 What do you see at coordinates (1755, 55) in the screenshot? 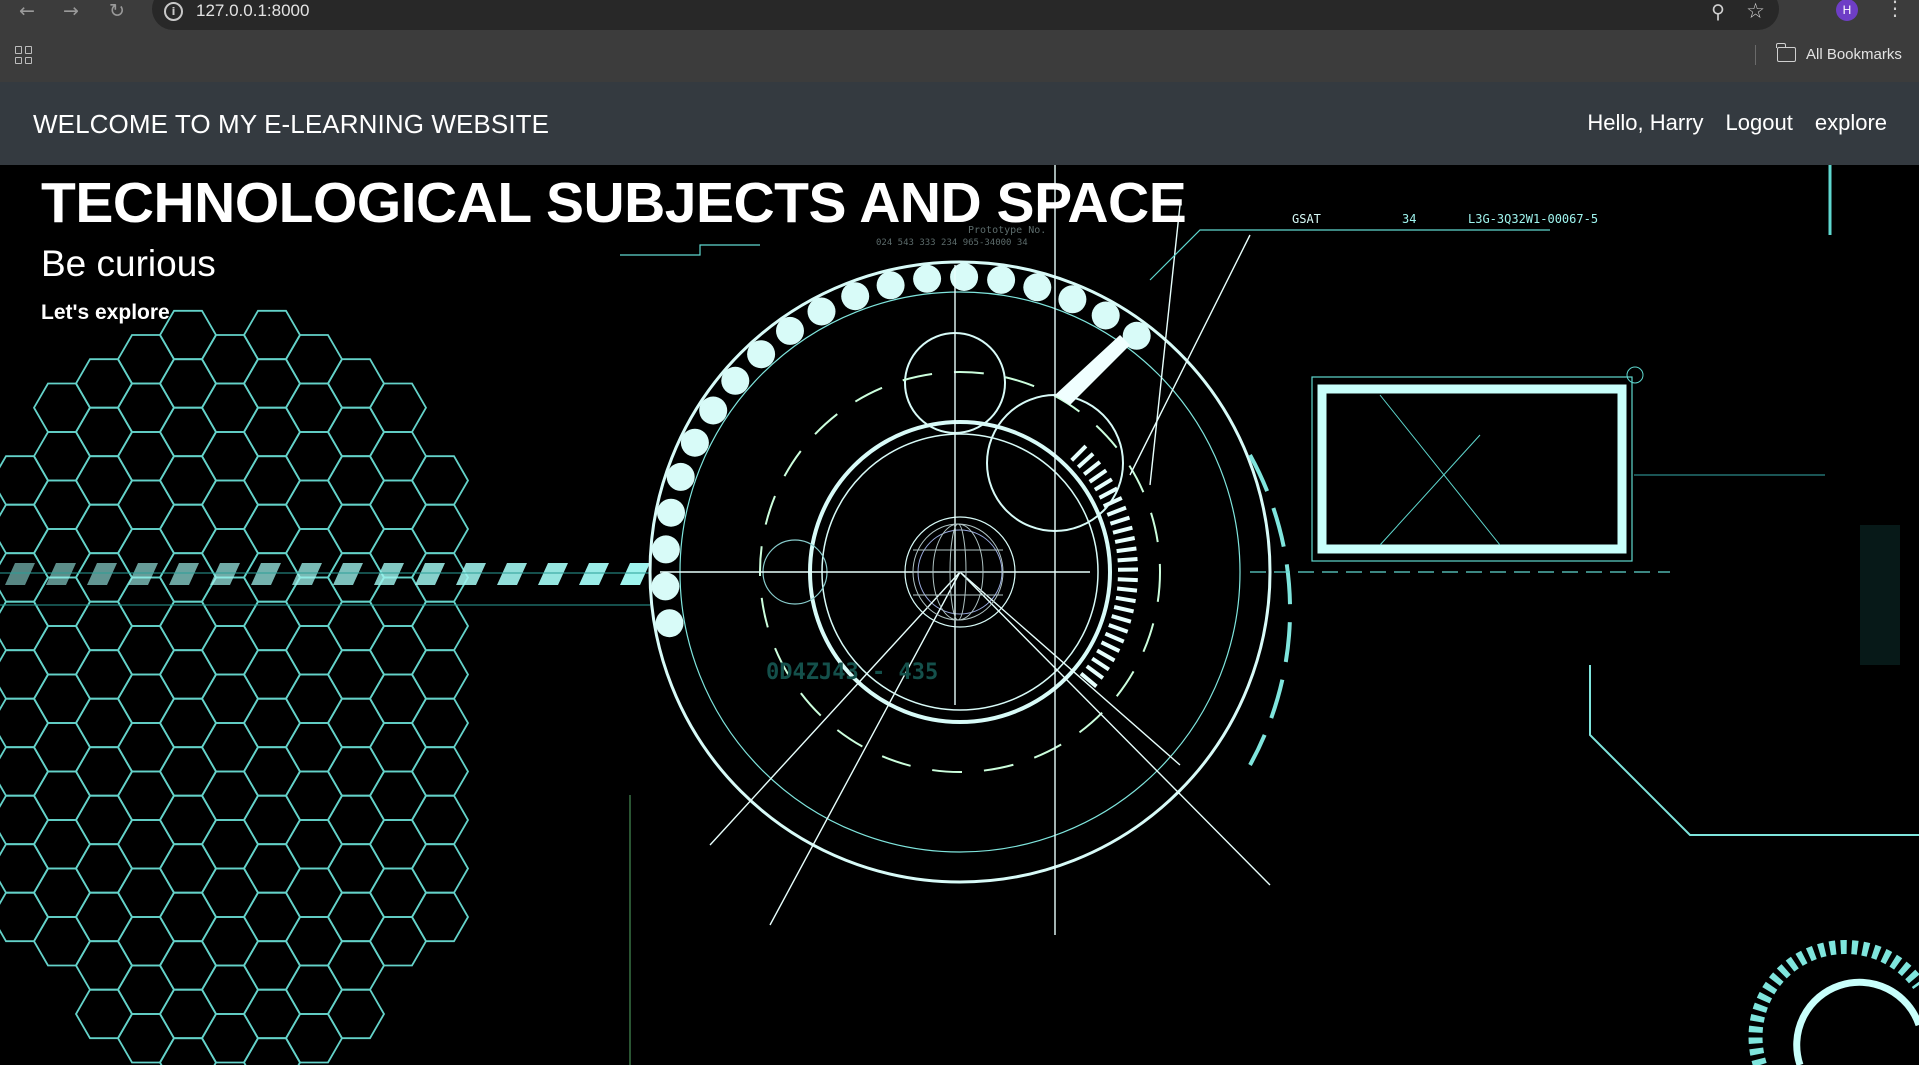
I see `bookmarks-separator` at bounding box center [1755, 55].